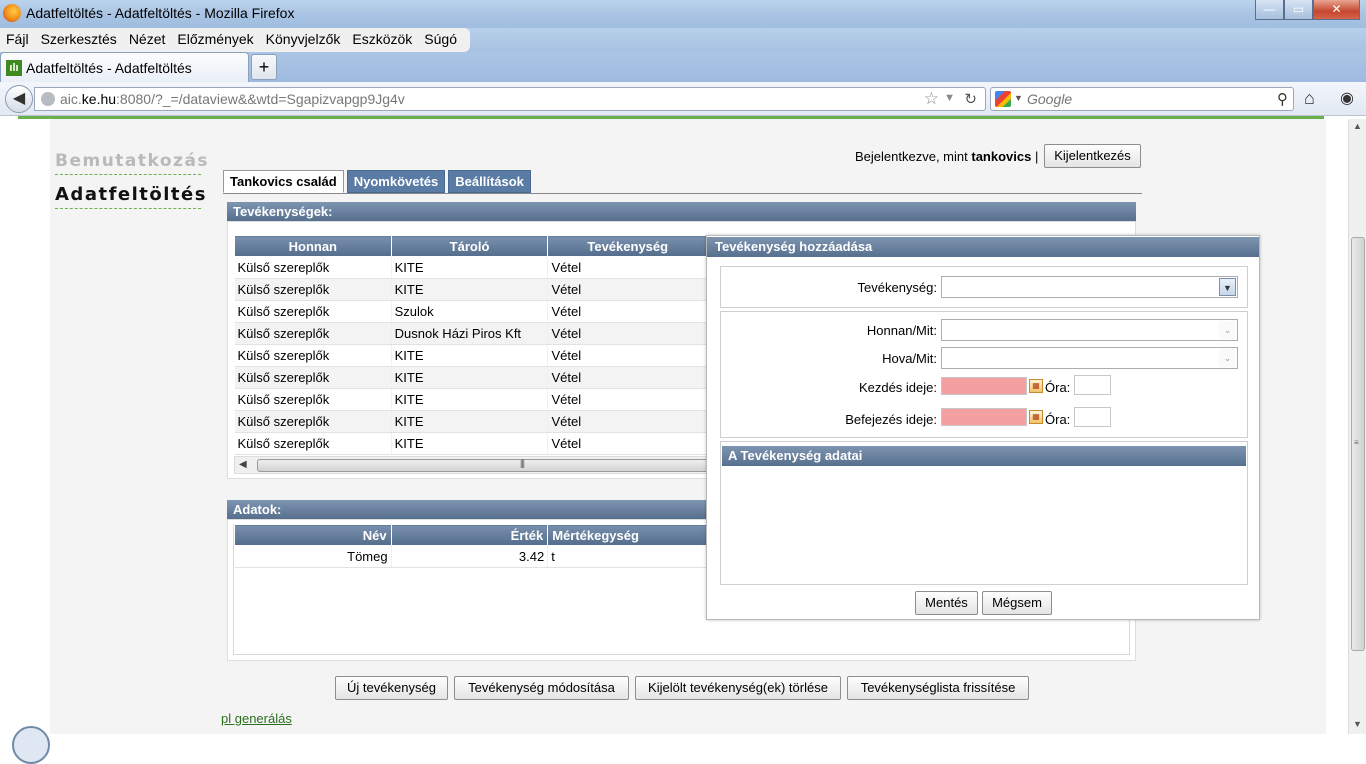 This screenshot has height=764, width=1366. I want to click on end-hour-label: Óra:, so click(1058, 419).